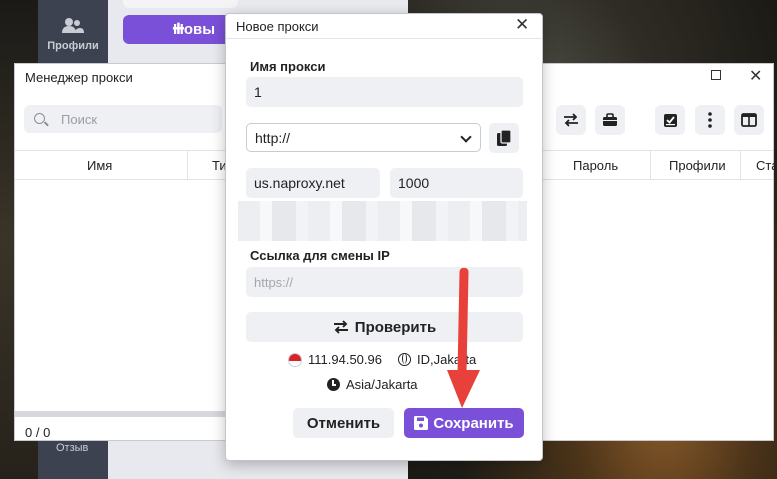 Image resolution: width=777 pixels, height=479 pixels. What do you see at coordinates (39, 118) in the screenshot?
I see `search-icon` at bounding box center [39, 118].